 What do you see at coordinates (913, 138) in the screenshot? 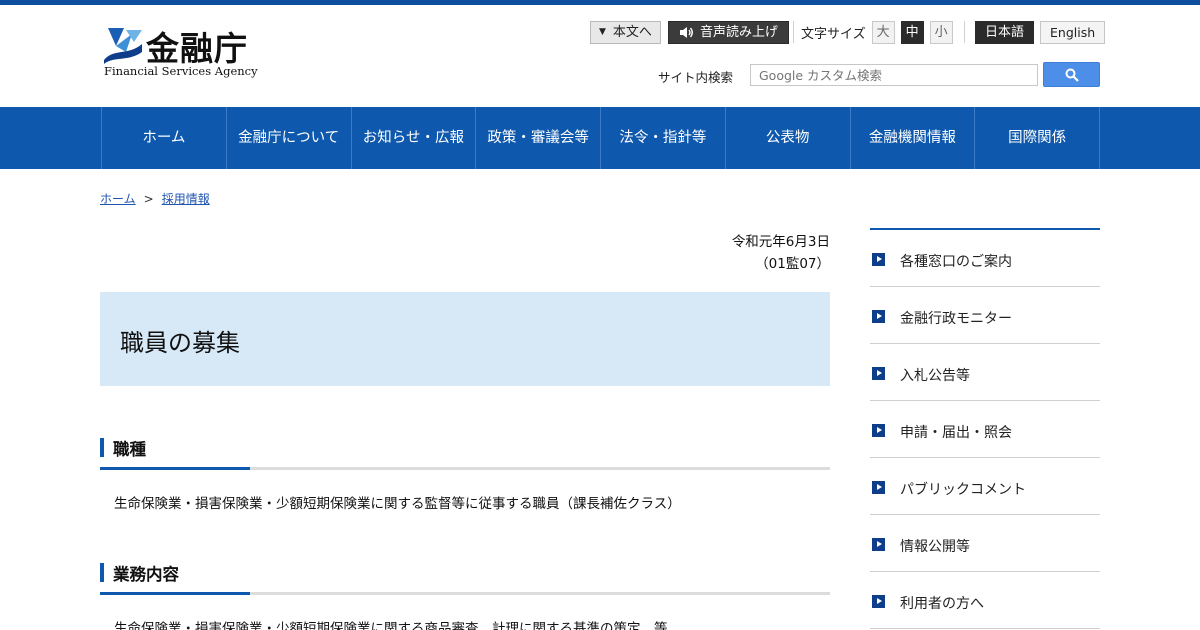
I see `nav-item-institutions: 金融機関情報` at bounding box center [913, 138].